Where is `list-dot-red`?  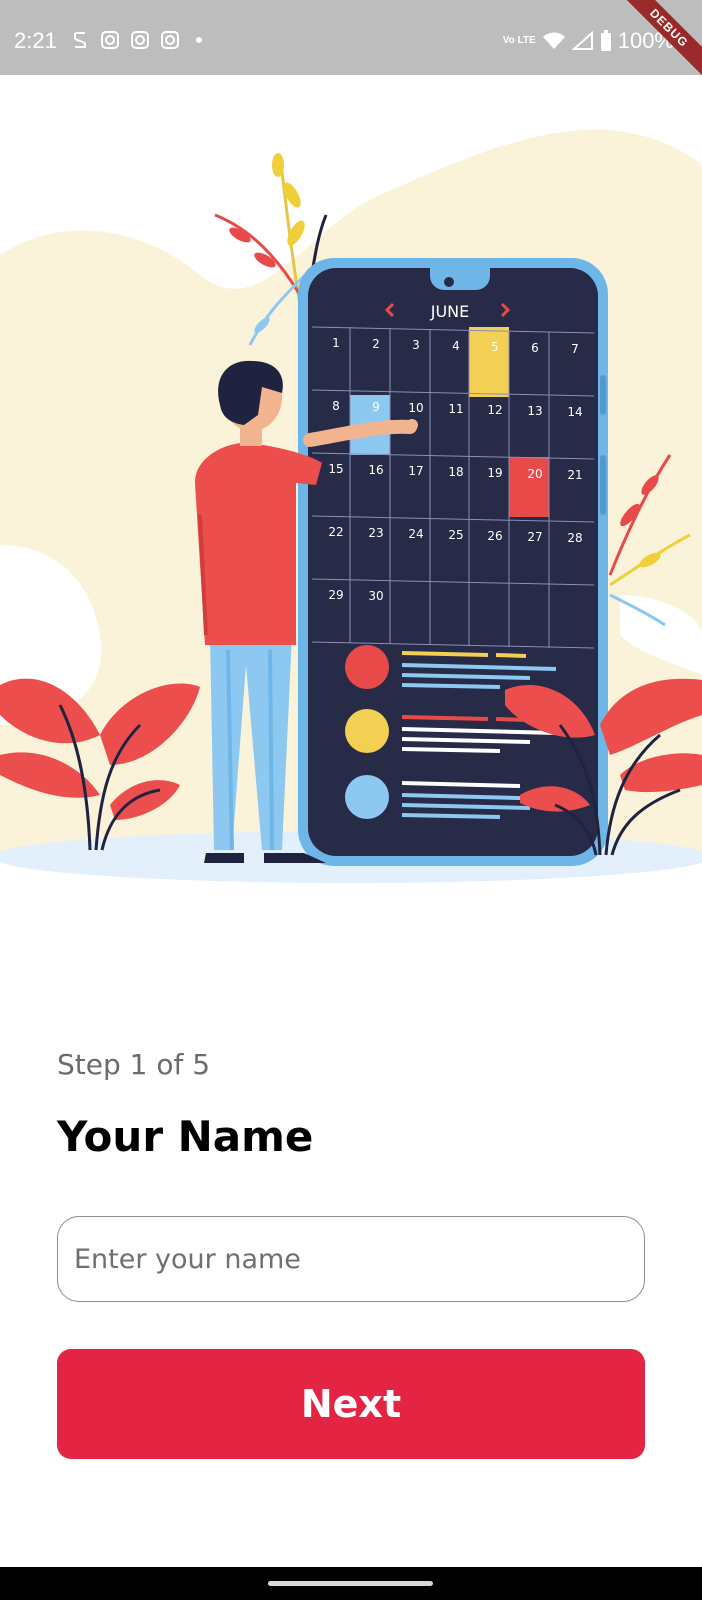
list-dot-red is located at coordinates (367, 667).